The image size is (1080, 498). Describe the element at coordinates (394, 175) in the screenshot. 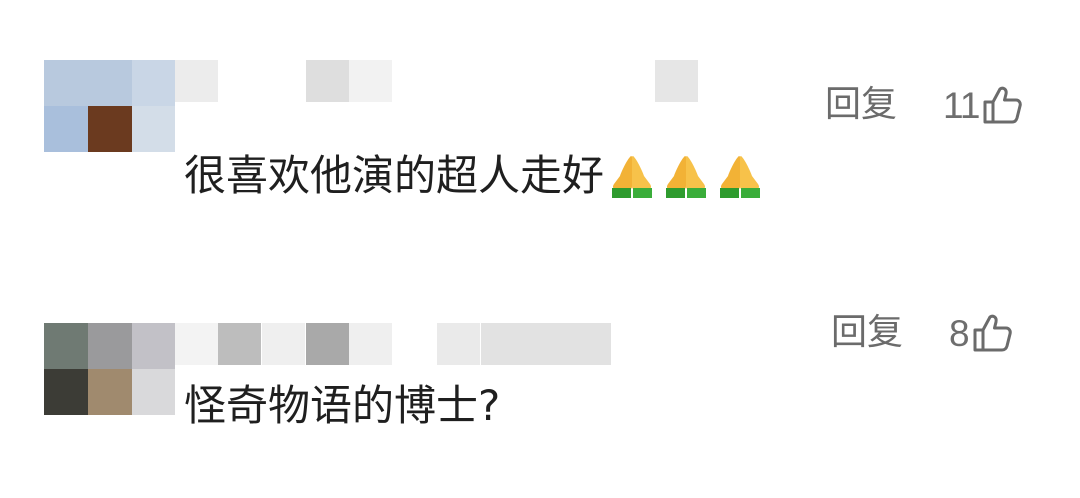

I see `comment-text-body: 很喜欢他演的超人走好` at that location.